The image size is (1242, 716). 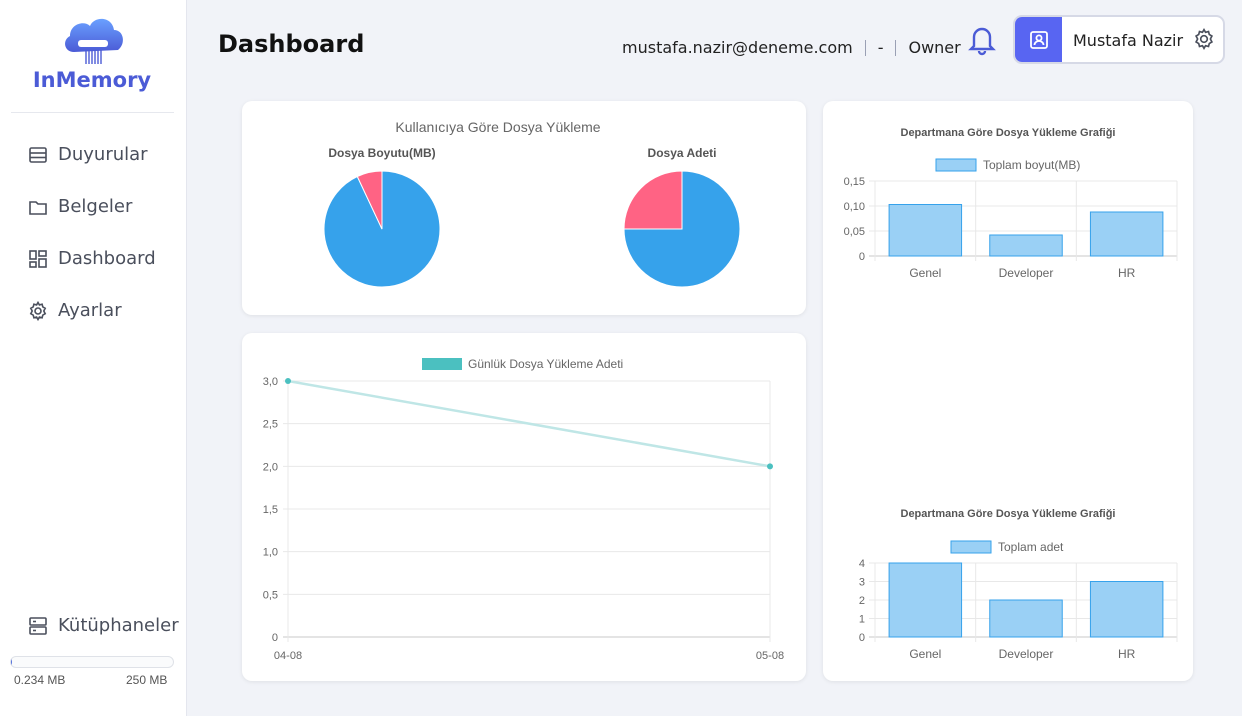 What do you see at coordinates (382, 153) in the screenshot?
I see `chart-subtitle: Dosya Boyutu(MB)` at bounding box center [382, 153].